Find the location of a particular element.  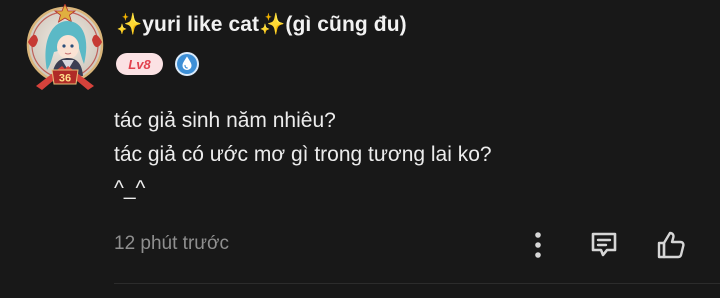

comment-timestamp: 12 phút trước is located at coordinates (171, 243).